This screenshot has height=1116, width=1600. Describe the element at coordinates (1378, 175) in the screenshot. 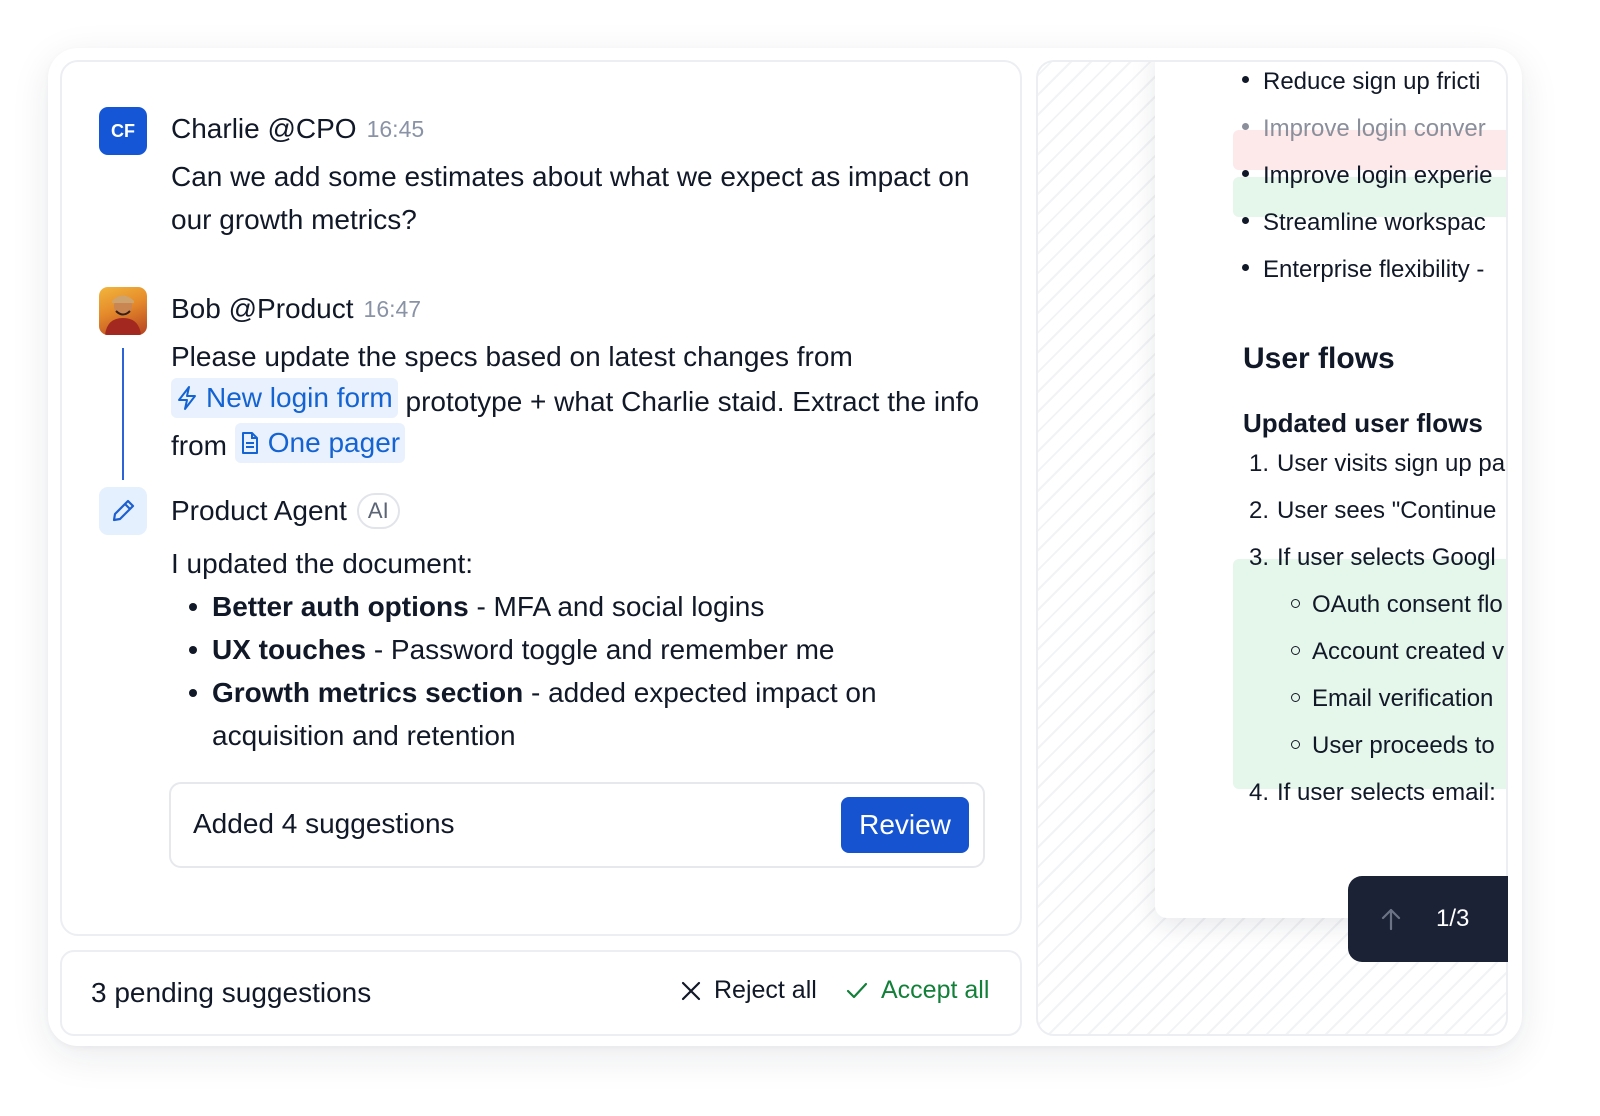

I see `goal-text: Improve login experie` at that location.